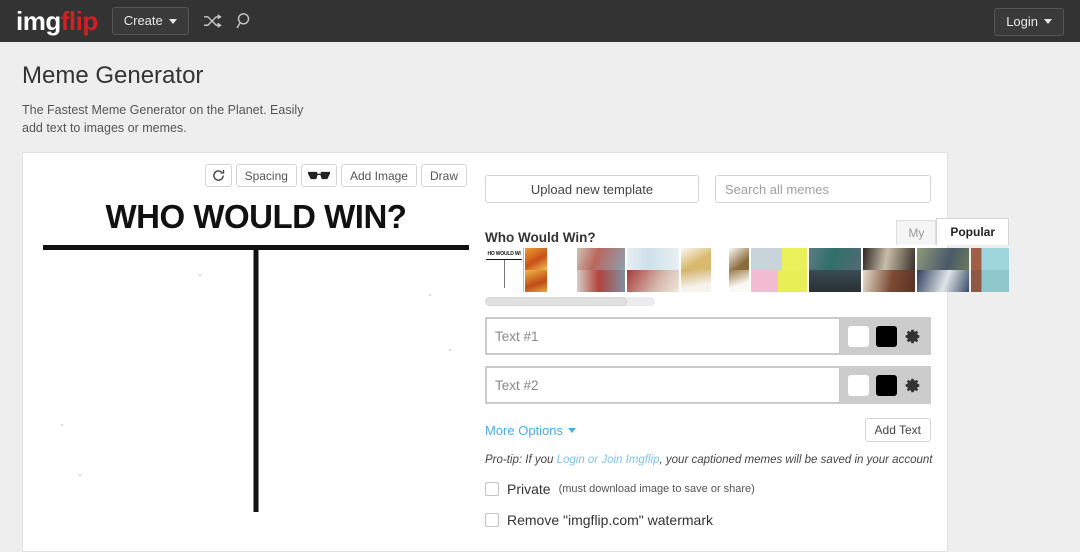  Describe the element at coordinates (536, 270) in the screenshot. I see `thumbnail-orange-cat` at that location.